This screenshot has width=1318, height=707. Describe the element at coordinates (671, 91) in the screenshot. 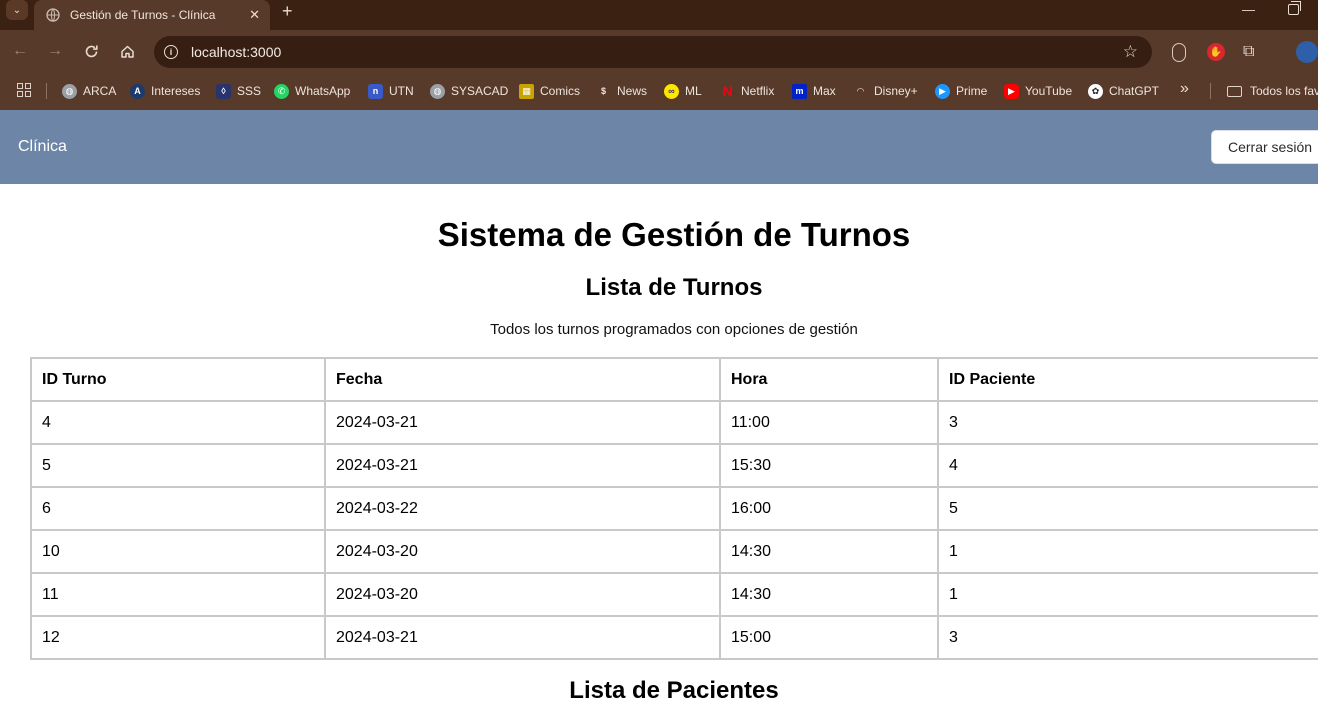

I see `mercadolibre-icon: ∞` at that location.